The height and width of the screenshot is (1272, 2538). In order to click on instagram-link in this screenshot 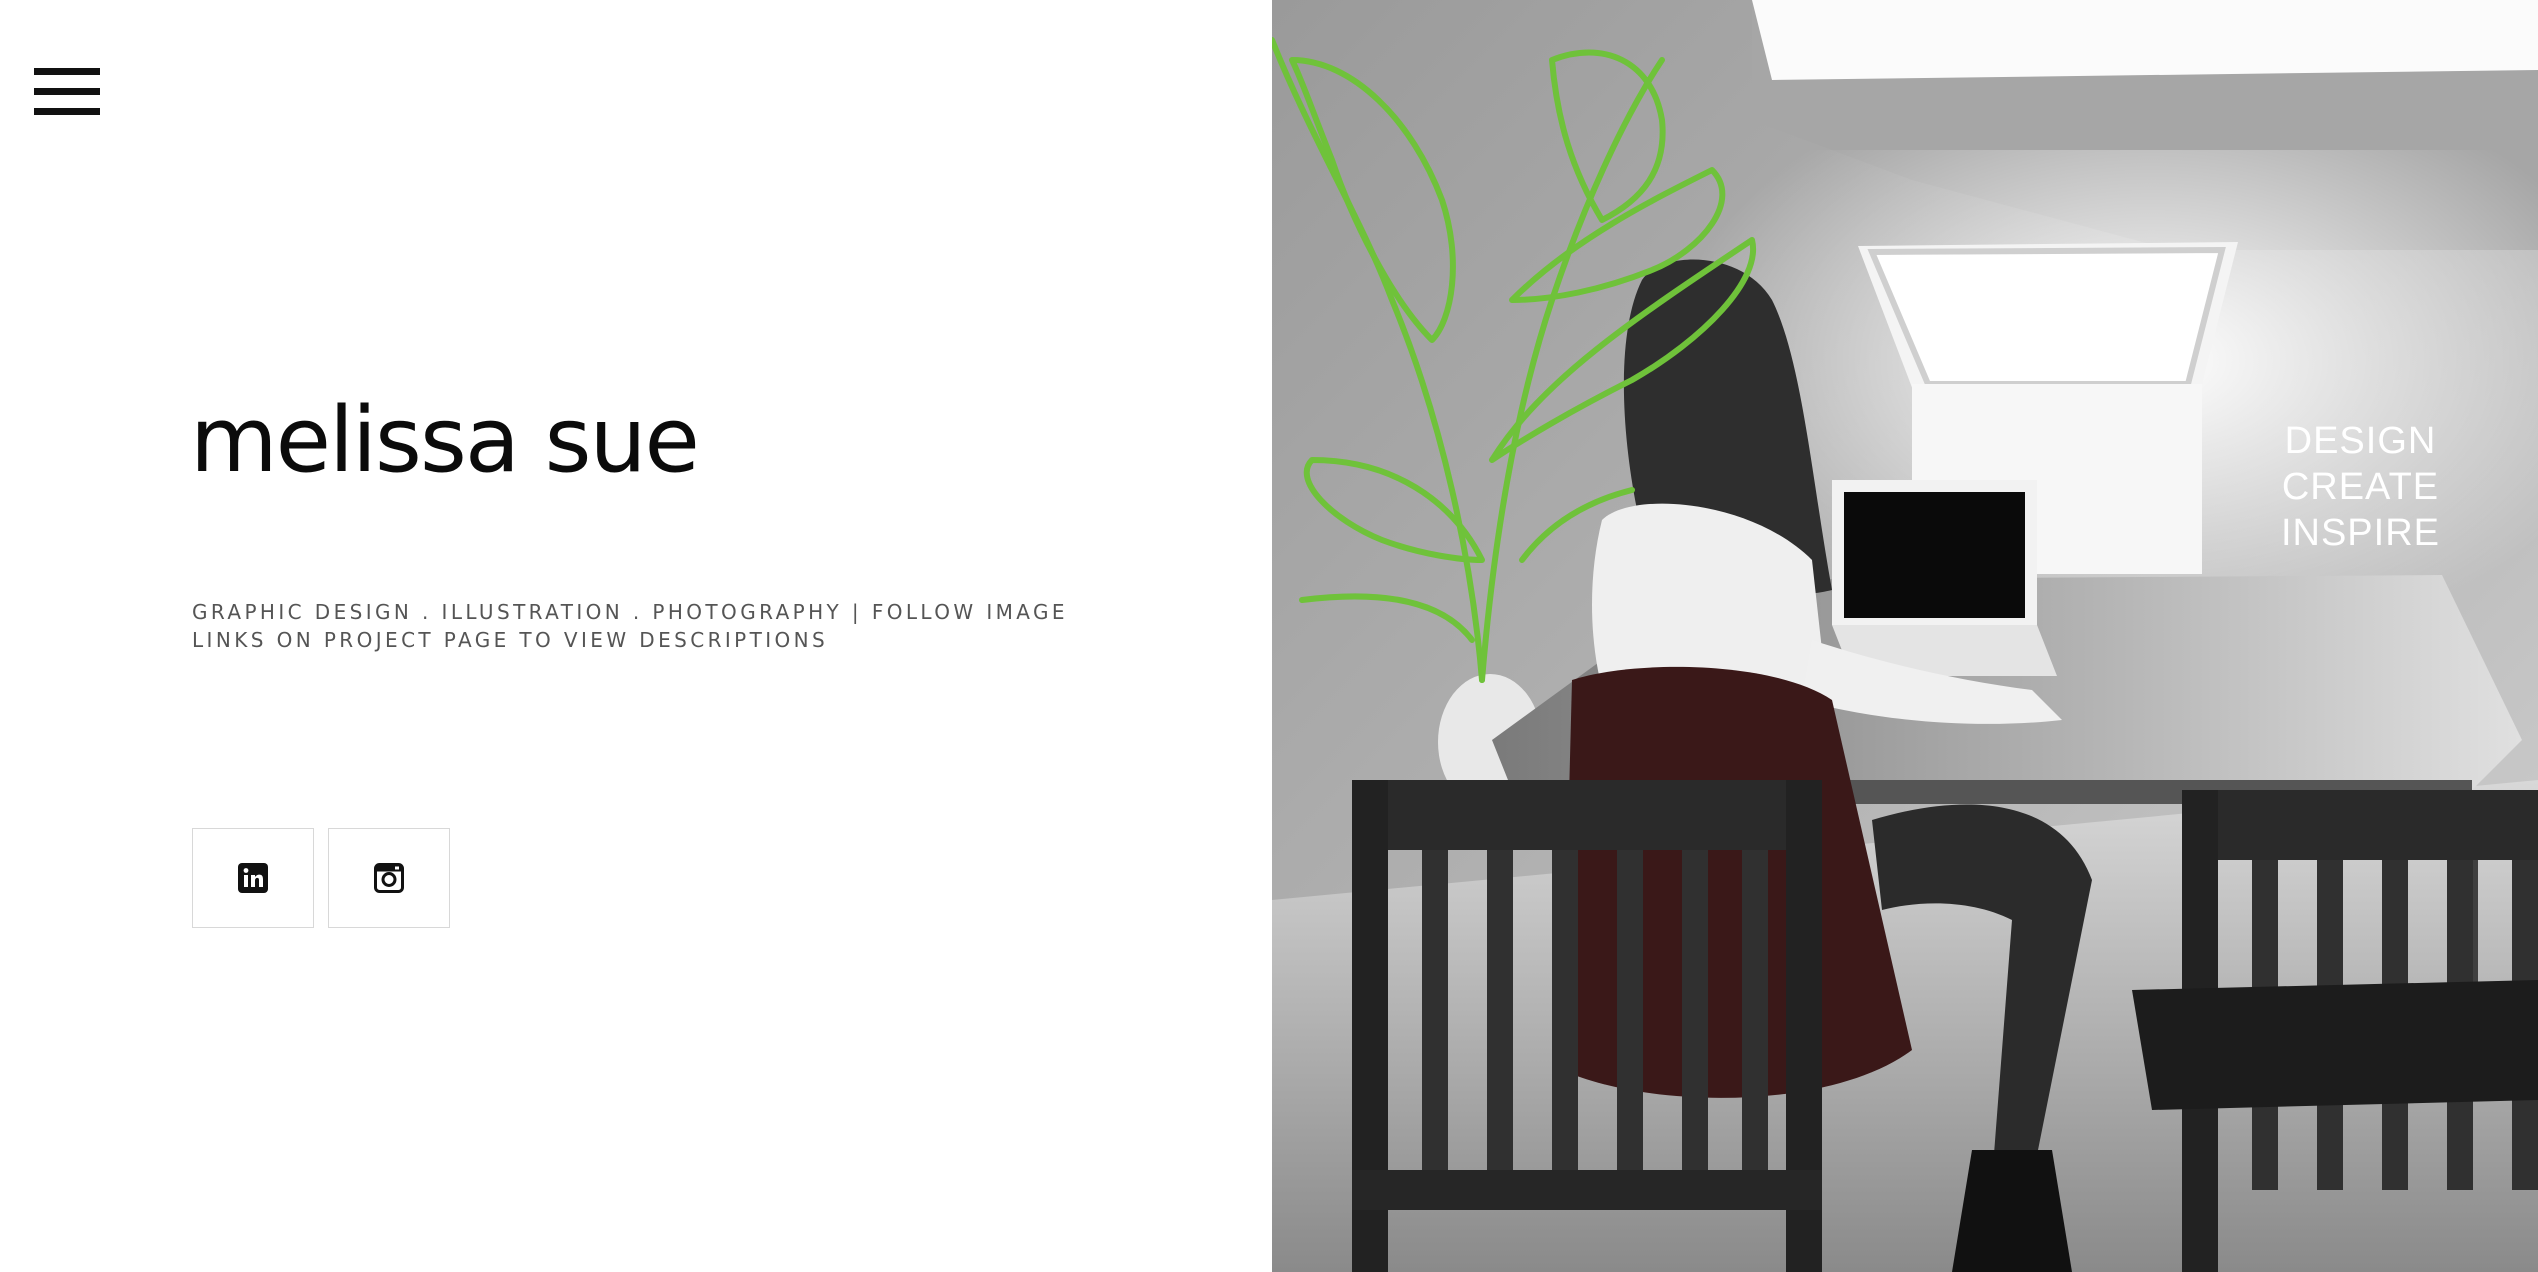, I will do `click(389, 878)`.